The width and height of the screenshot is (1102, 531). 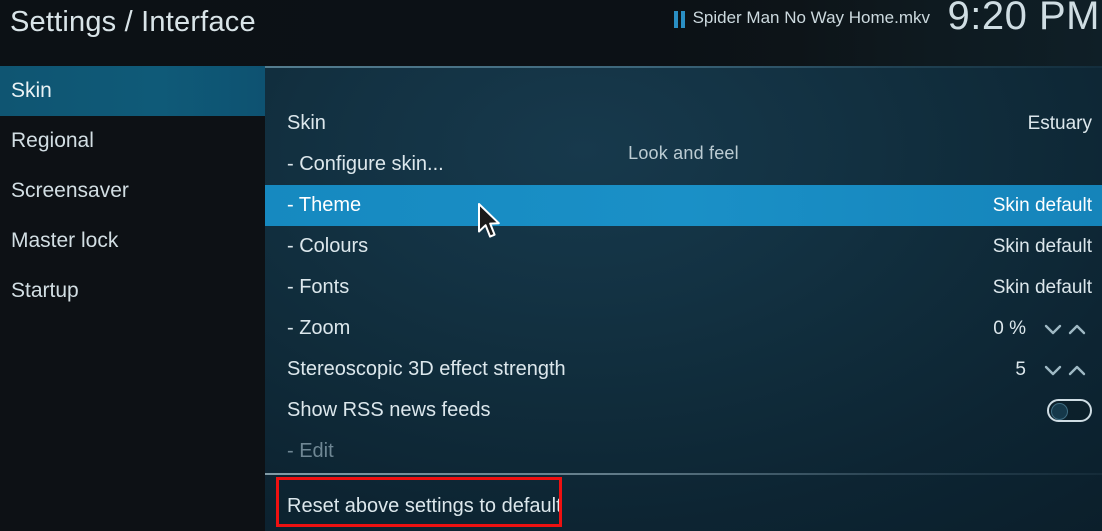 What do you see at coordinates (328, 246) in the screenshot?
I see `setting-row-label: - Colours` at bounding box center [328, 246].